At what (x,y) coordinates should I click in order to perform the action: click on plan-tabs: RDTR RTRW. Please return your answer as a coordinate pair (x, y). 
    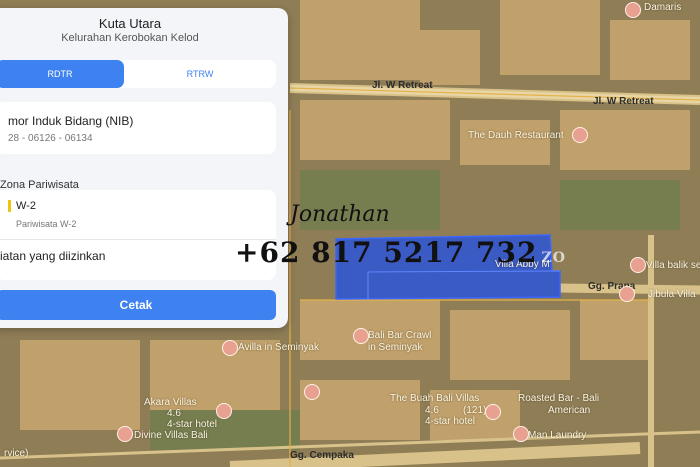
    Looking at the image, I should click on (138, 74).